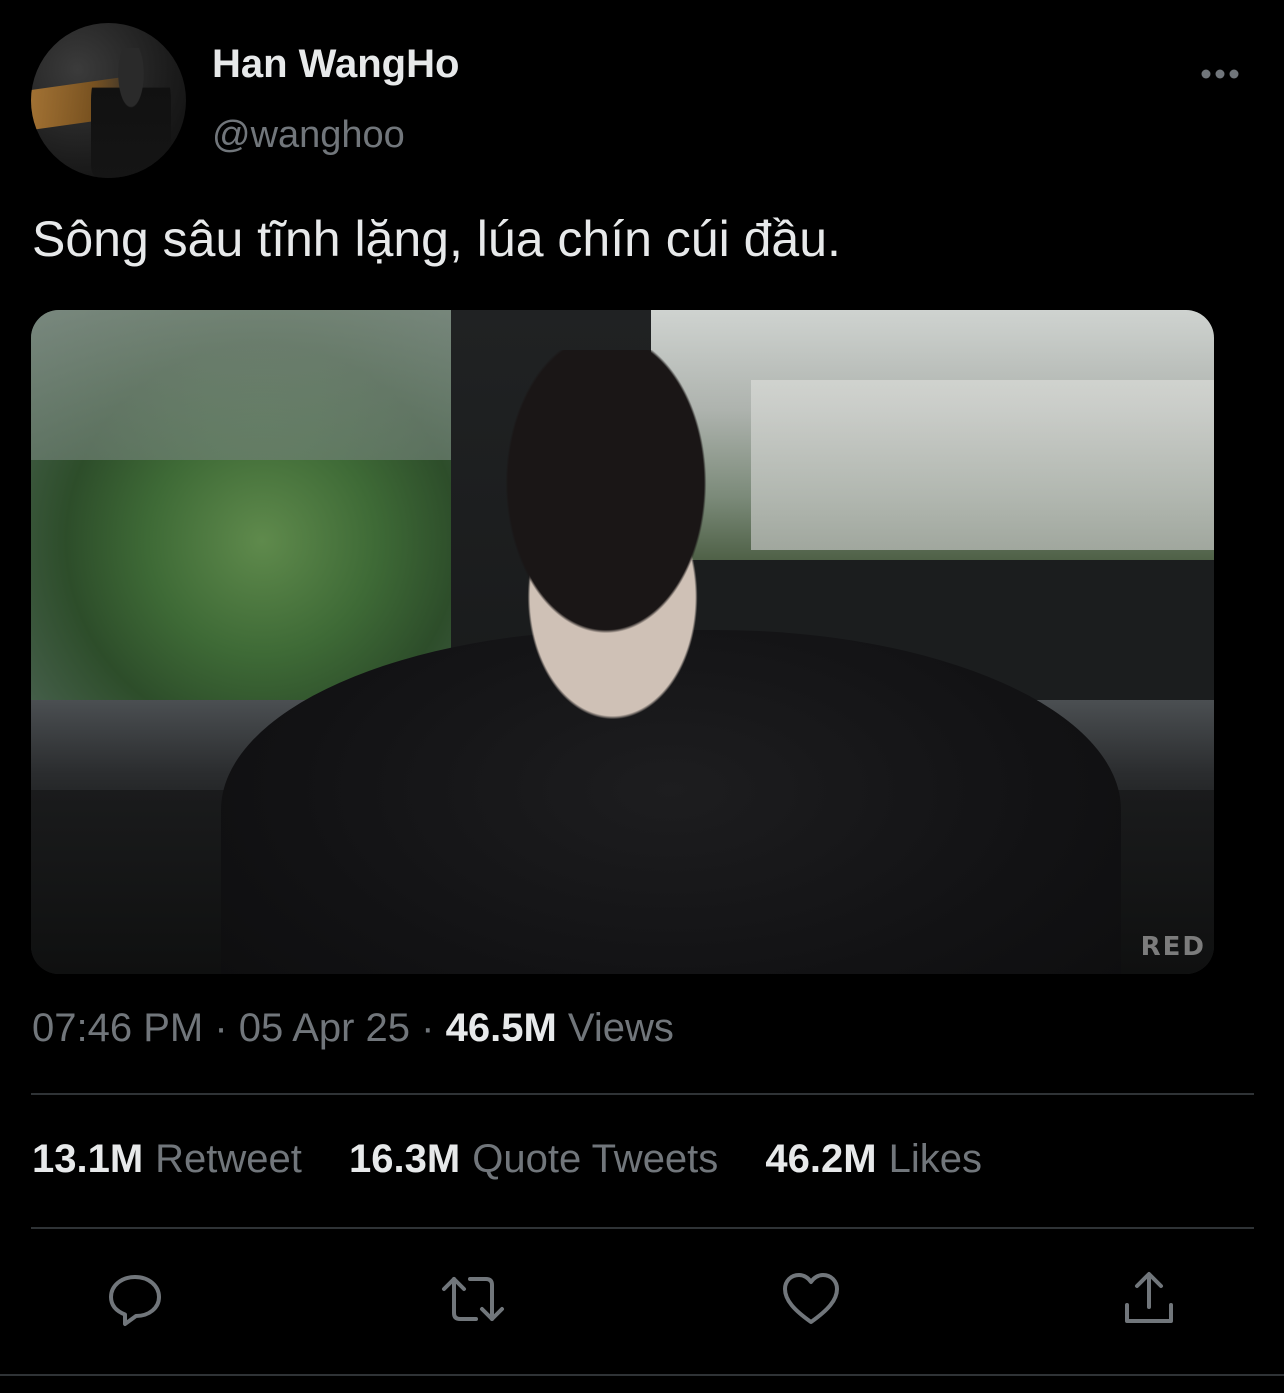 The width and height of the screenshot is (1284, 1393). What do you see at coordinates (1173, 947) in the screenshot?
I see `image-watermark: RED` at bounding box center [1173, 947].